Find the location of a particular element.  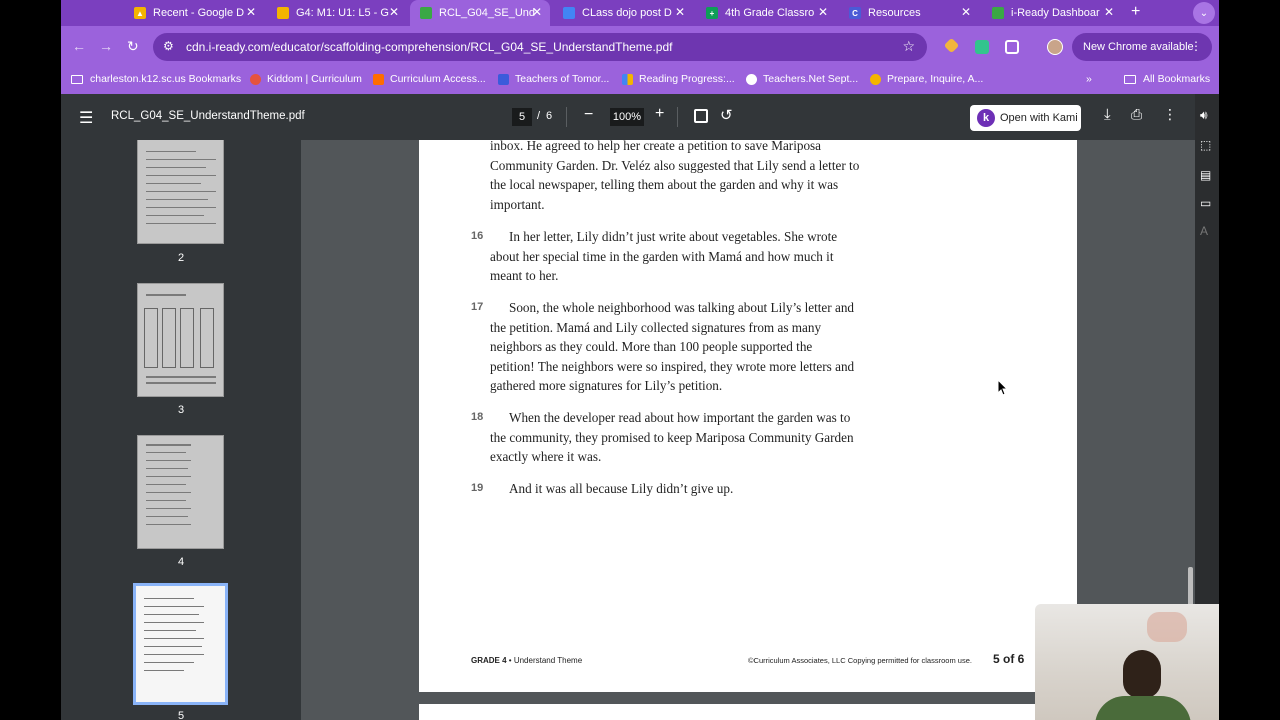

back-button: ← is located at coordinates (79, 46).